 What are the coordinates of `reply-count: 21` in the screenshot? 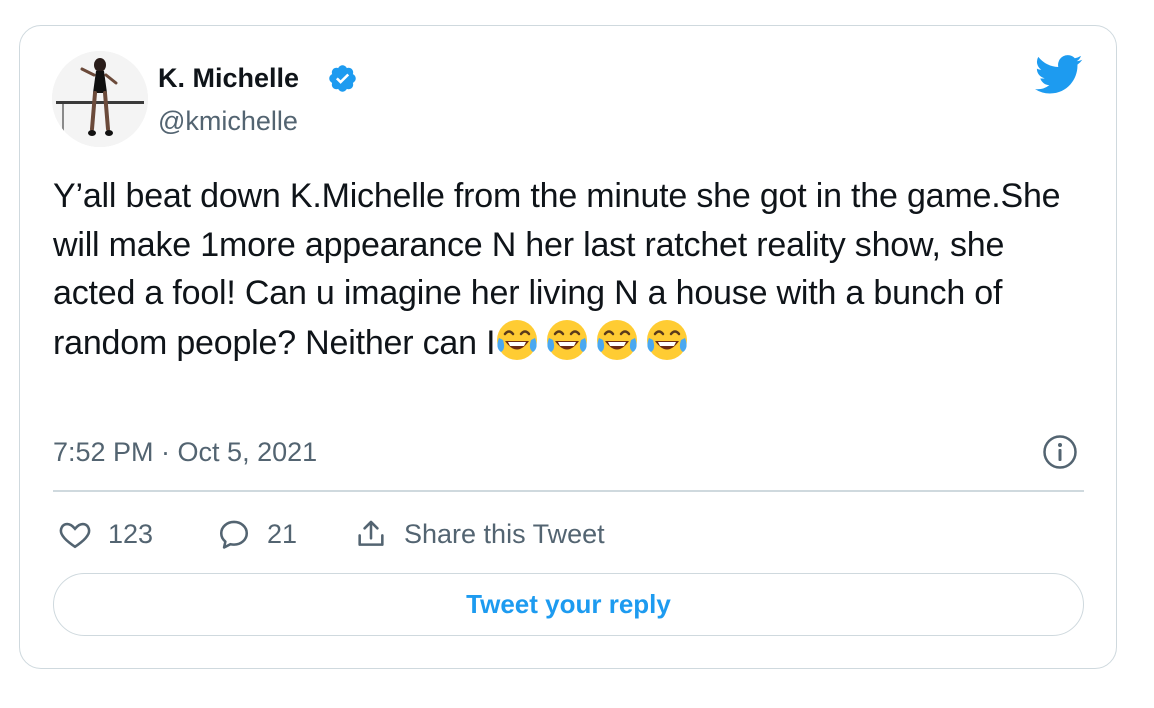 It's located at (282, 533).